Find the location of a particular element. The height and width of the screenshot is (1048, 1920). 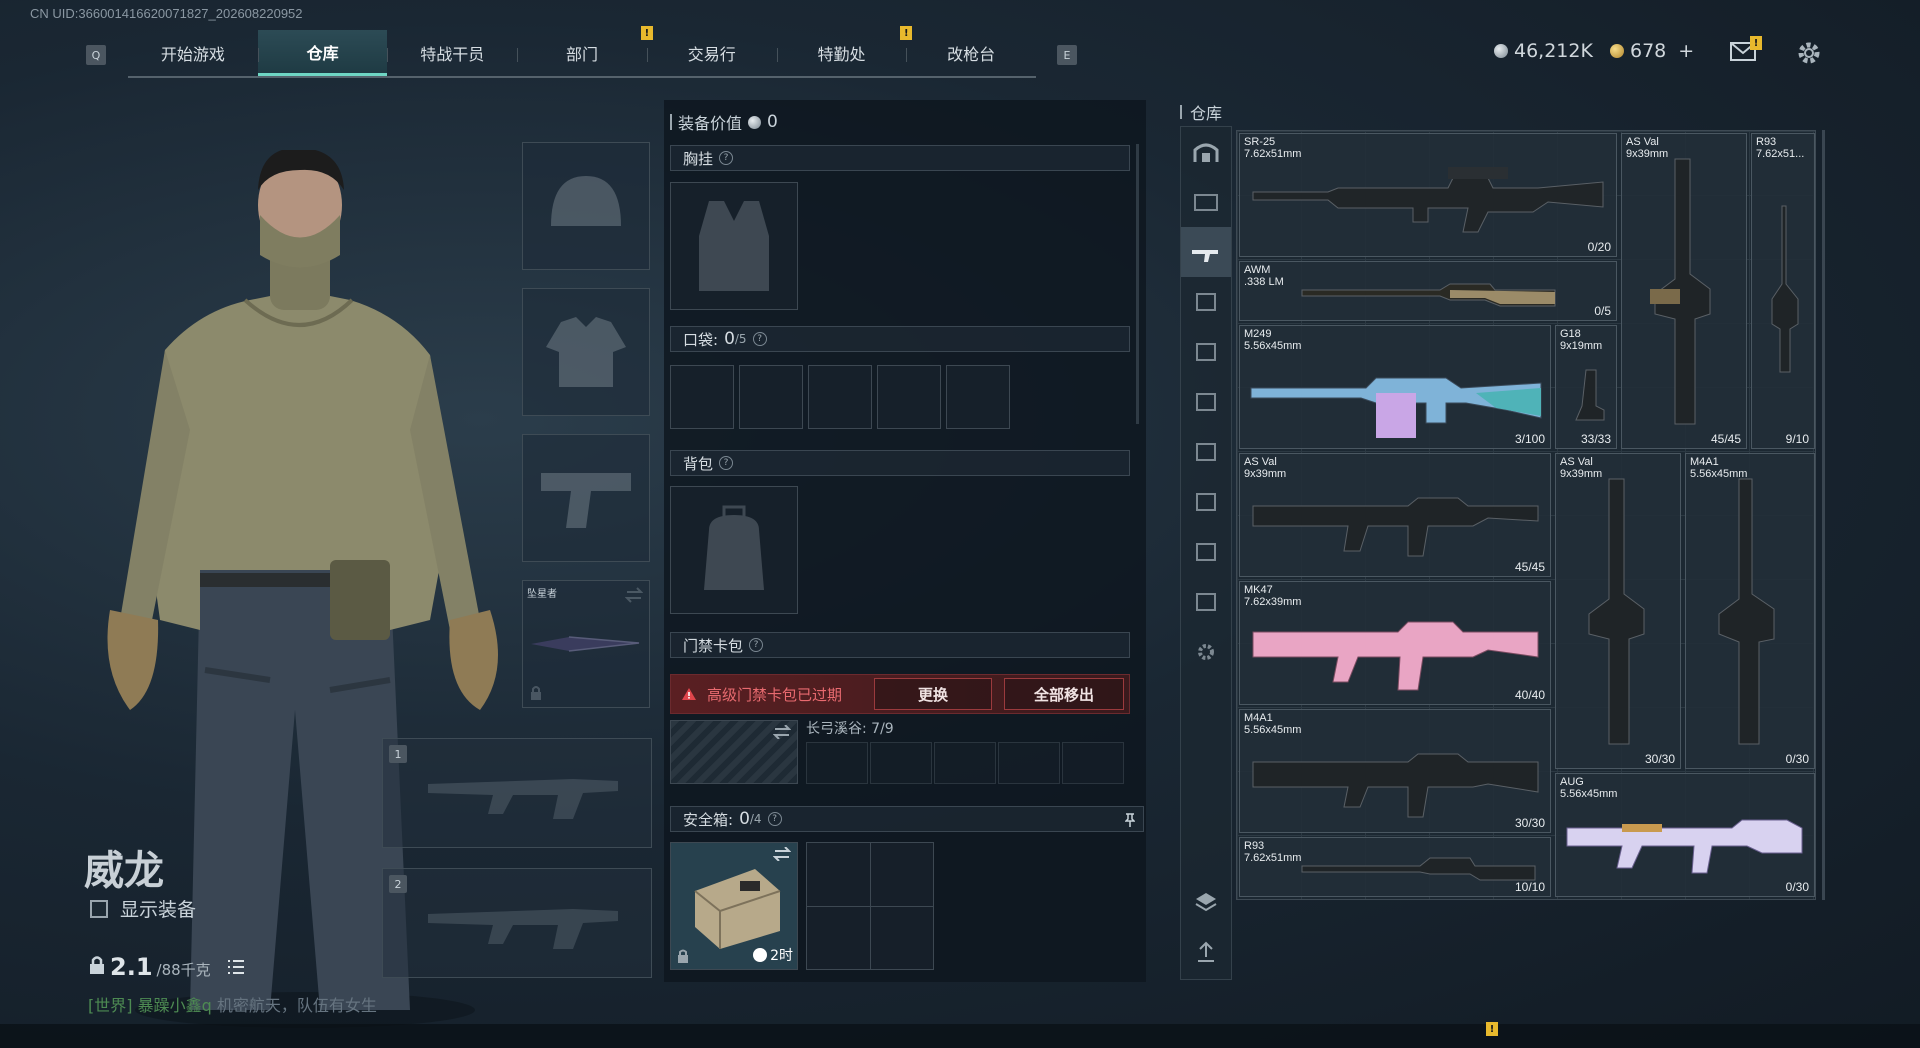

category-collectibles-icon is located at coordinates (1206, 602).